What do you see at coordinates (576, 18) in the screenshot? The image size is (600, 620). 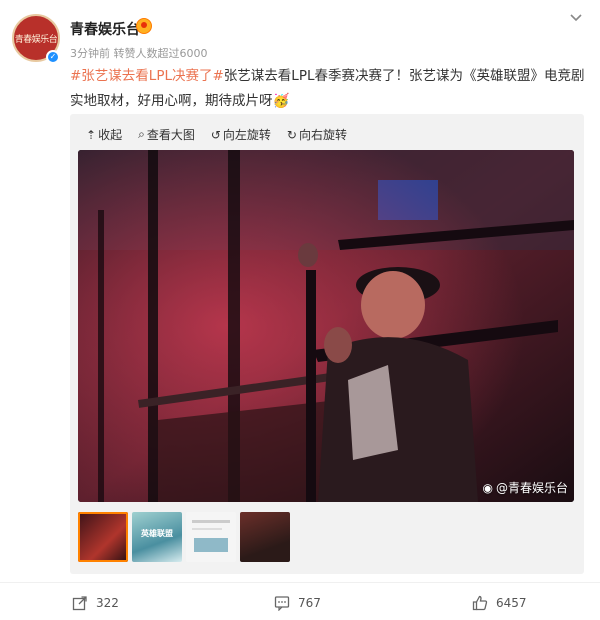 I see `chevron-down-icon` at bounding box center [576, 18].